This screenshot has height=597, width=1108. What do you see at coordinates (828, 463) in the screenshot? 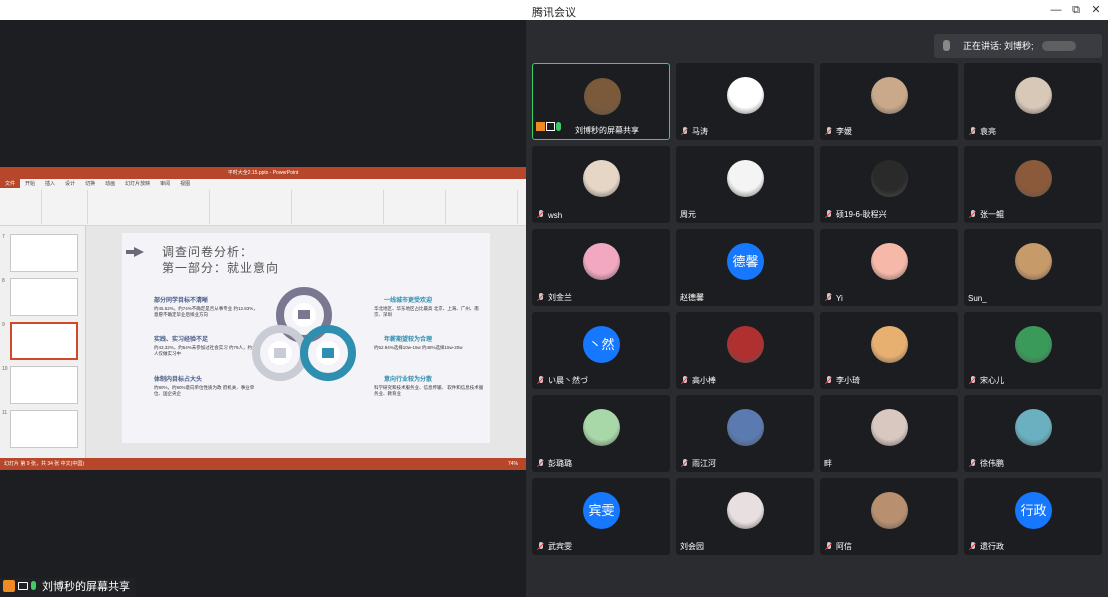
I see `participant-name: 畔` at bounding box center [828, 463].